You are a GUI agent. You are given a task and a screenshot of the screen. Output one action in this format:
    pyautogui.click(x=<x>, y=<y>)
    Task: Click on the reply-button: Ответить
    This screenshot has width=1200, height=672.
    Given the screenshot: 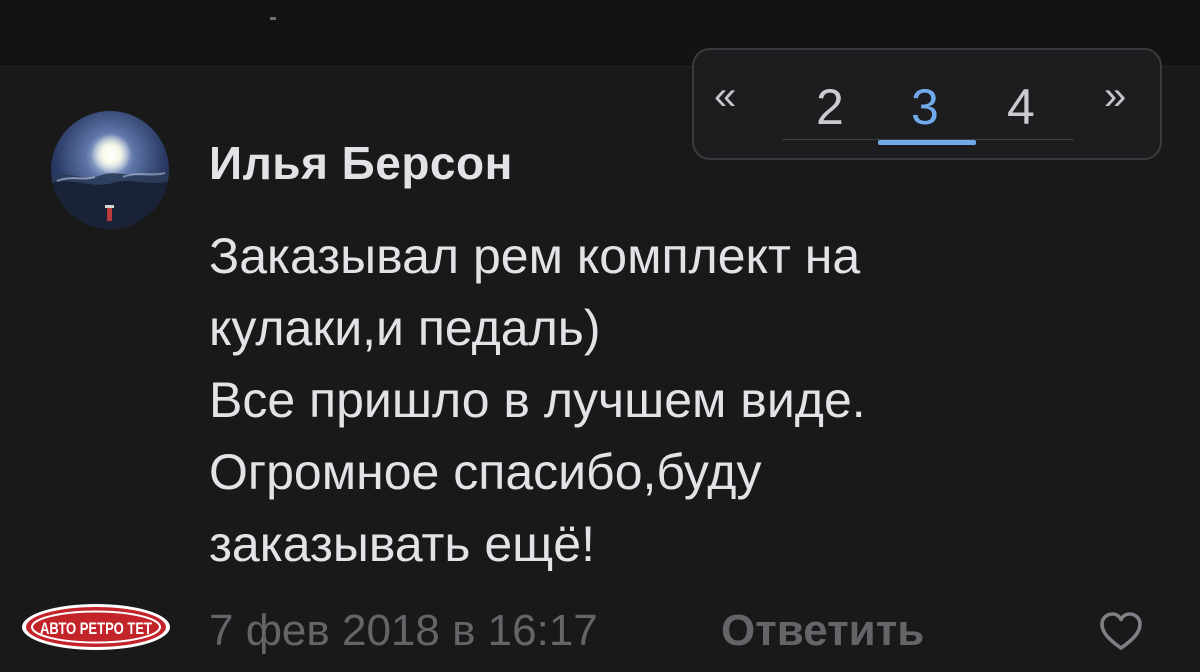 What is the action you would take?
    pyautogui.click(x=822, y=631)
    